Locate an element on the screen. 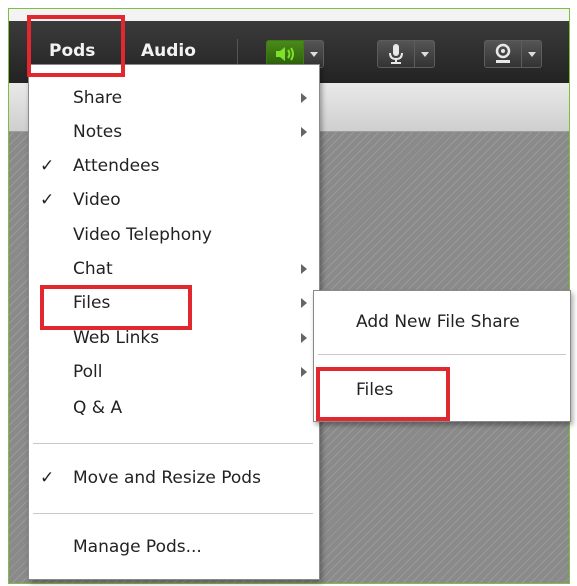 The image size is (577, 586). microphone-control is located at coordinates (406, 54).